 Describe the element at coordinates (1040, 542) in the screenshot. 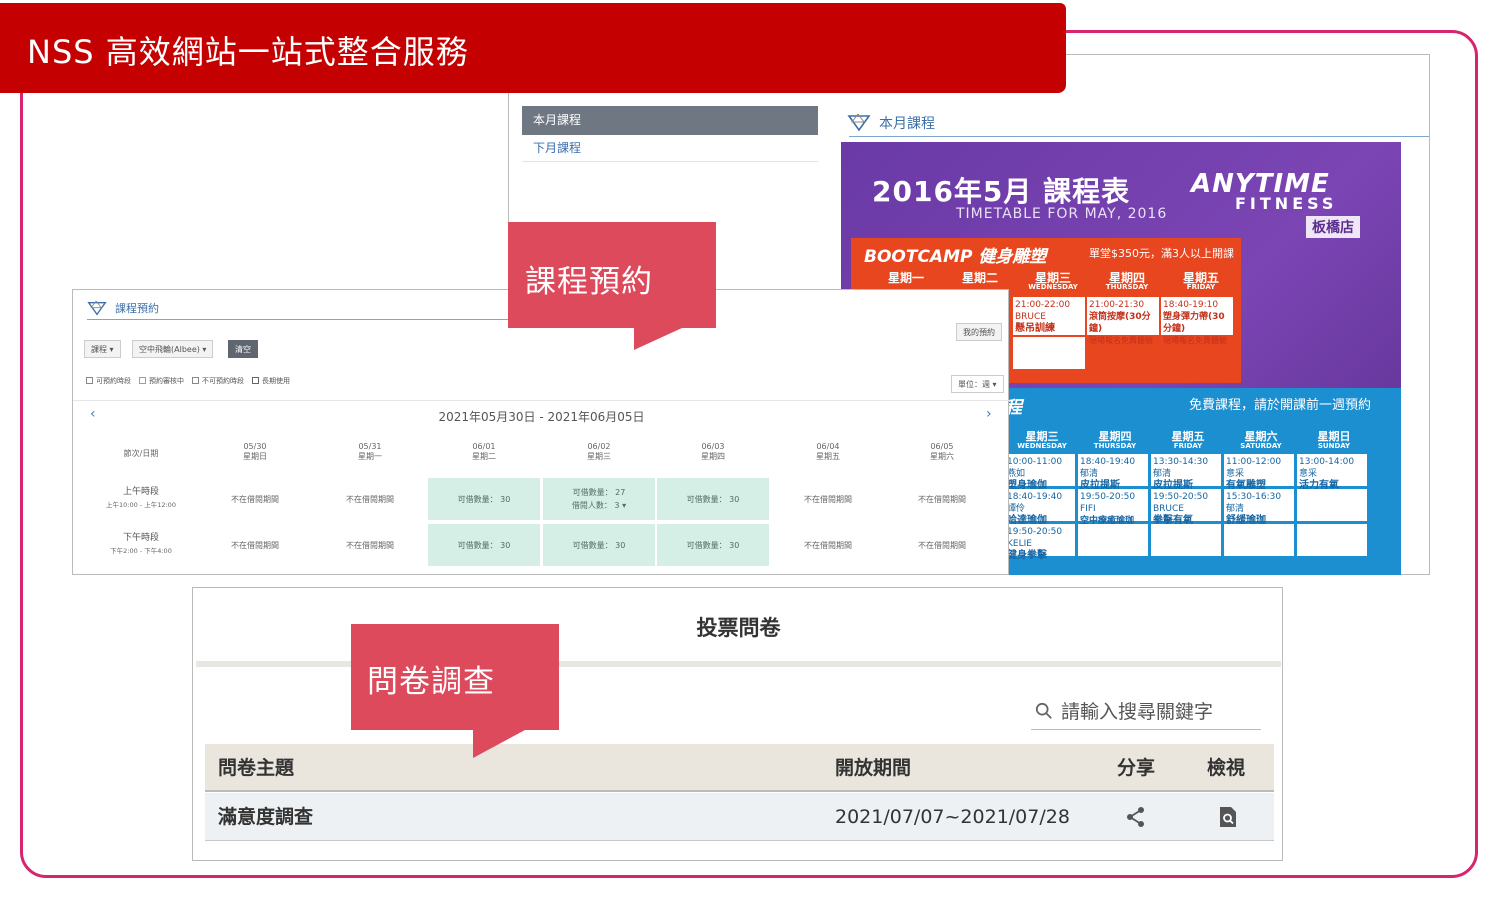

I see `free-class: 19:50-20:50 KELIE 健身拳擊` at that location.